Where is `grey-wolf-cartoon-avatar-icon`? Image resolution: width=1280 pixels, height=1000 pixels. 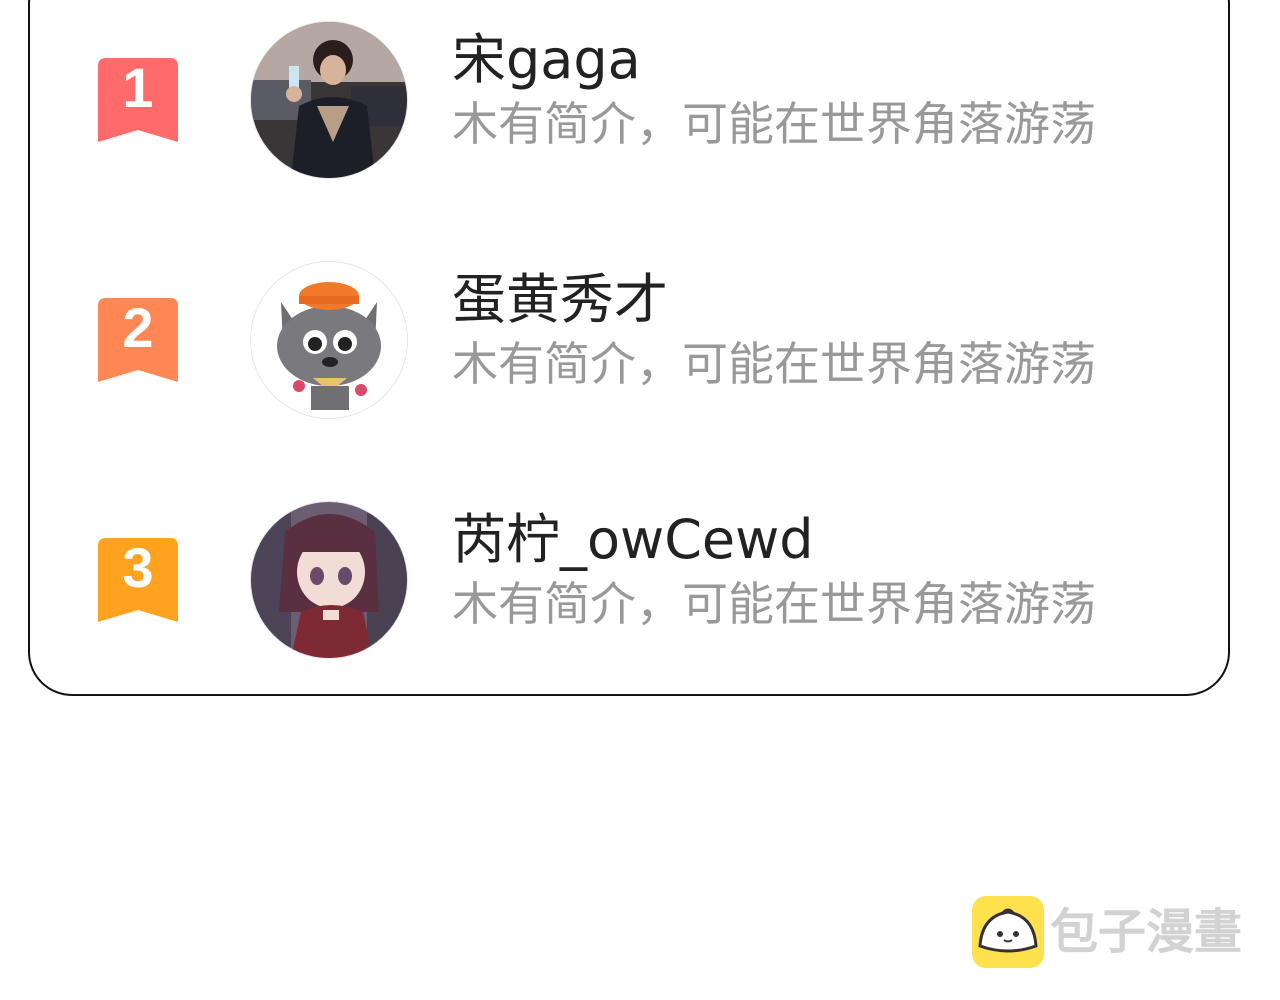 grey-wolf-cartoon-avatar-icon is located at coordinates (329, 340).